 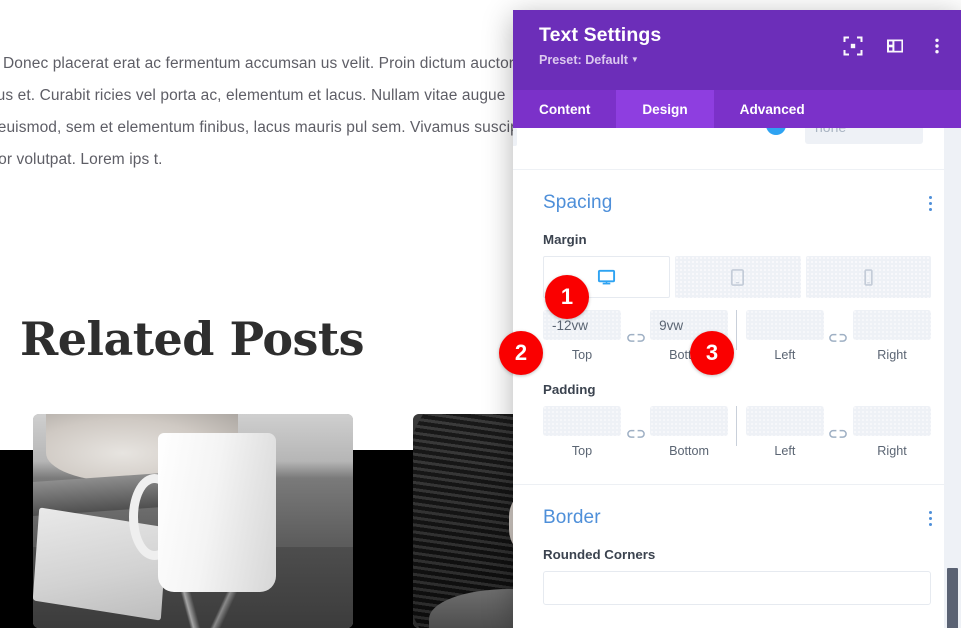 I want to click on padding-top-caption: Top, so click(x=582, y=451).